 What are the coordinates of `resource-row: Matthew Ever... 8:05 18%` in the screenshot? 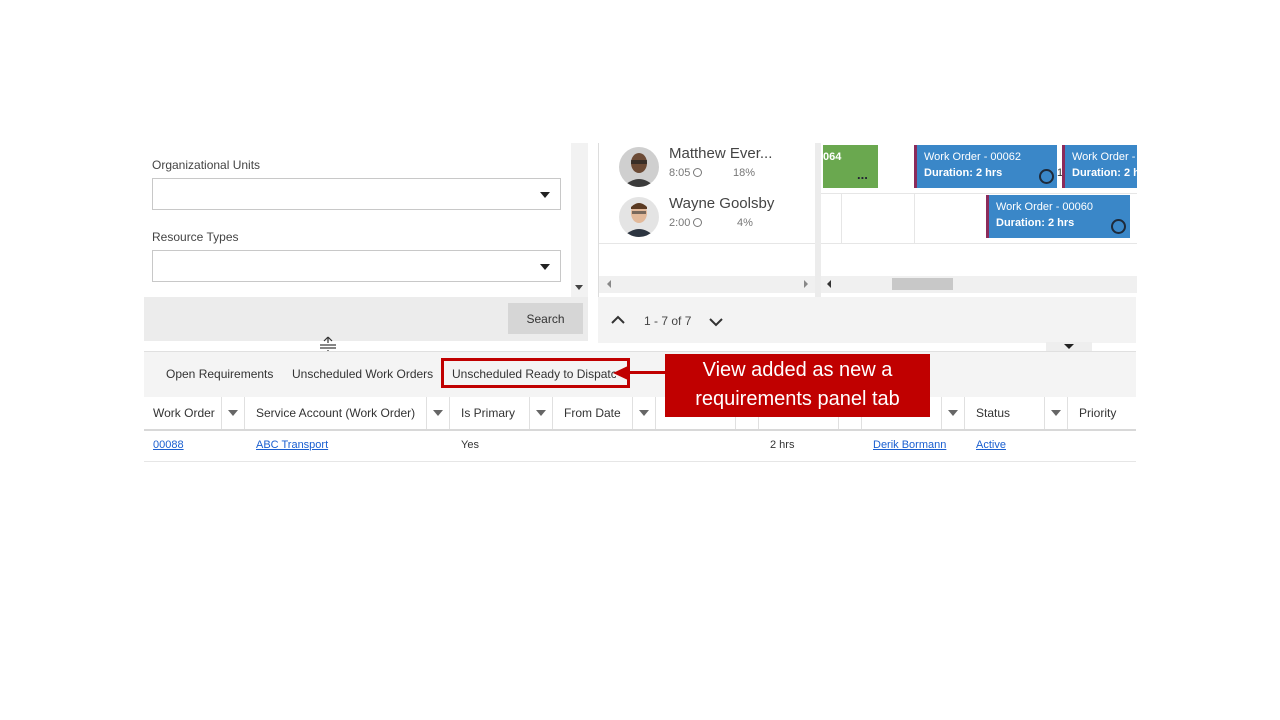 It's located at (707, 168).